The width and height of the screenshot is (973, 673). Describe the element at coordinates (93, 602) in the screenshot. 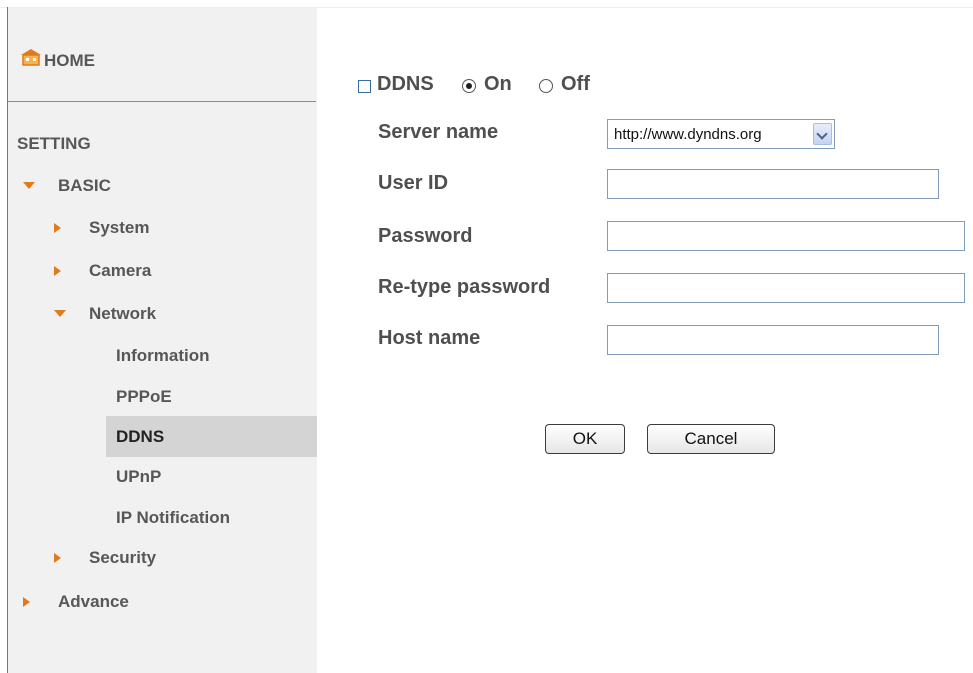

I see `nav-advance: Advance` at that location.